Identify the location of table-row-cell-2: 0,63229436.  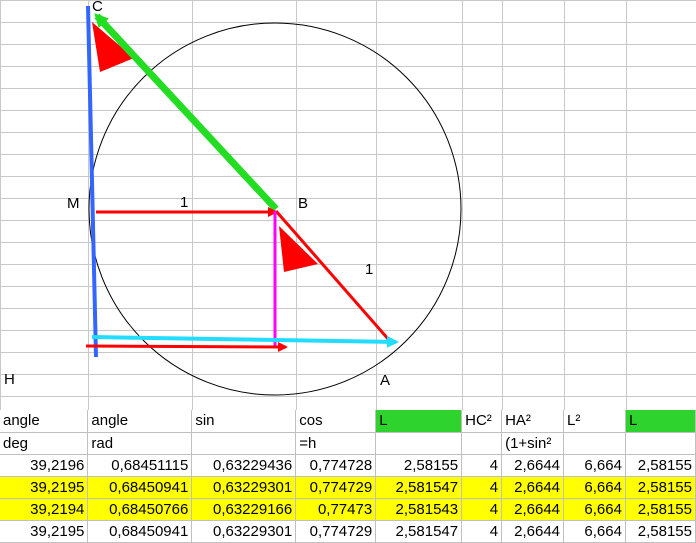
(244, 465).